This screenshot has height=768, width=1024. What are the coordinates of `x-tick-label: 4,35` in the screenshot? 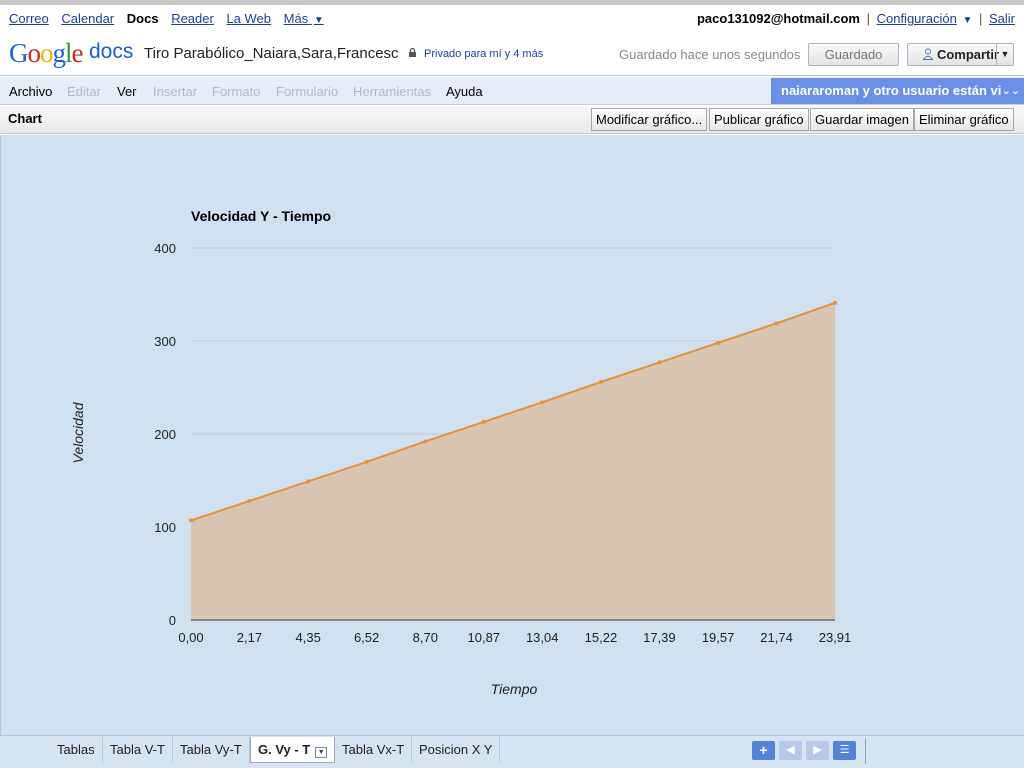 It's located at (308, 637).